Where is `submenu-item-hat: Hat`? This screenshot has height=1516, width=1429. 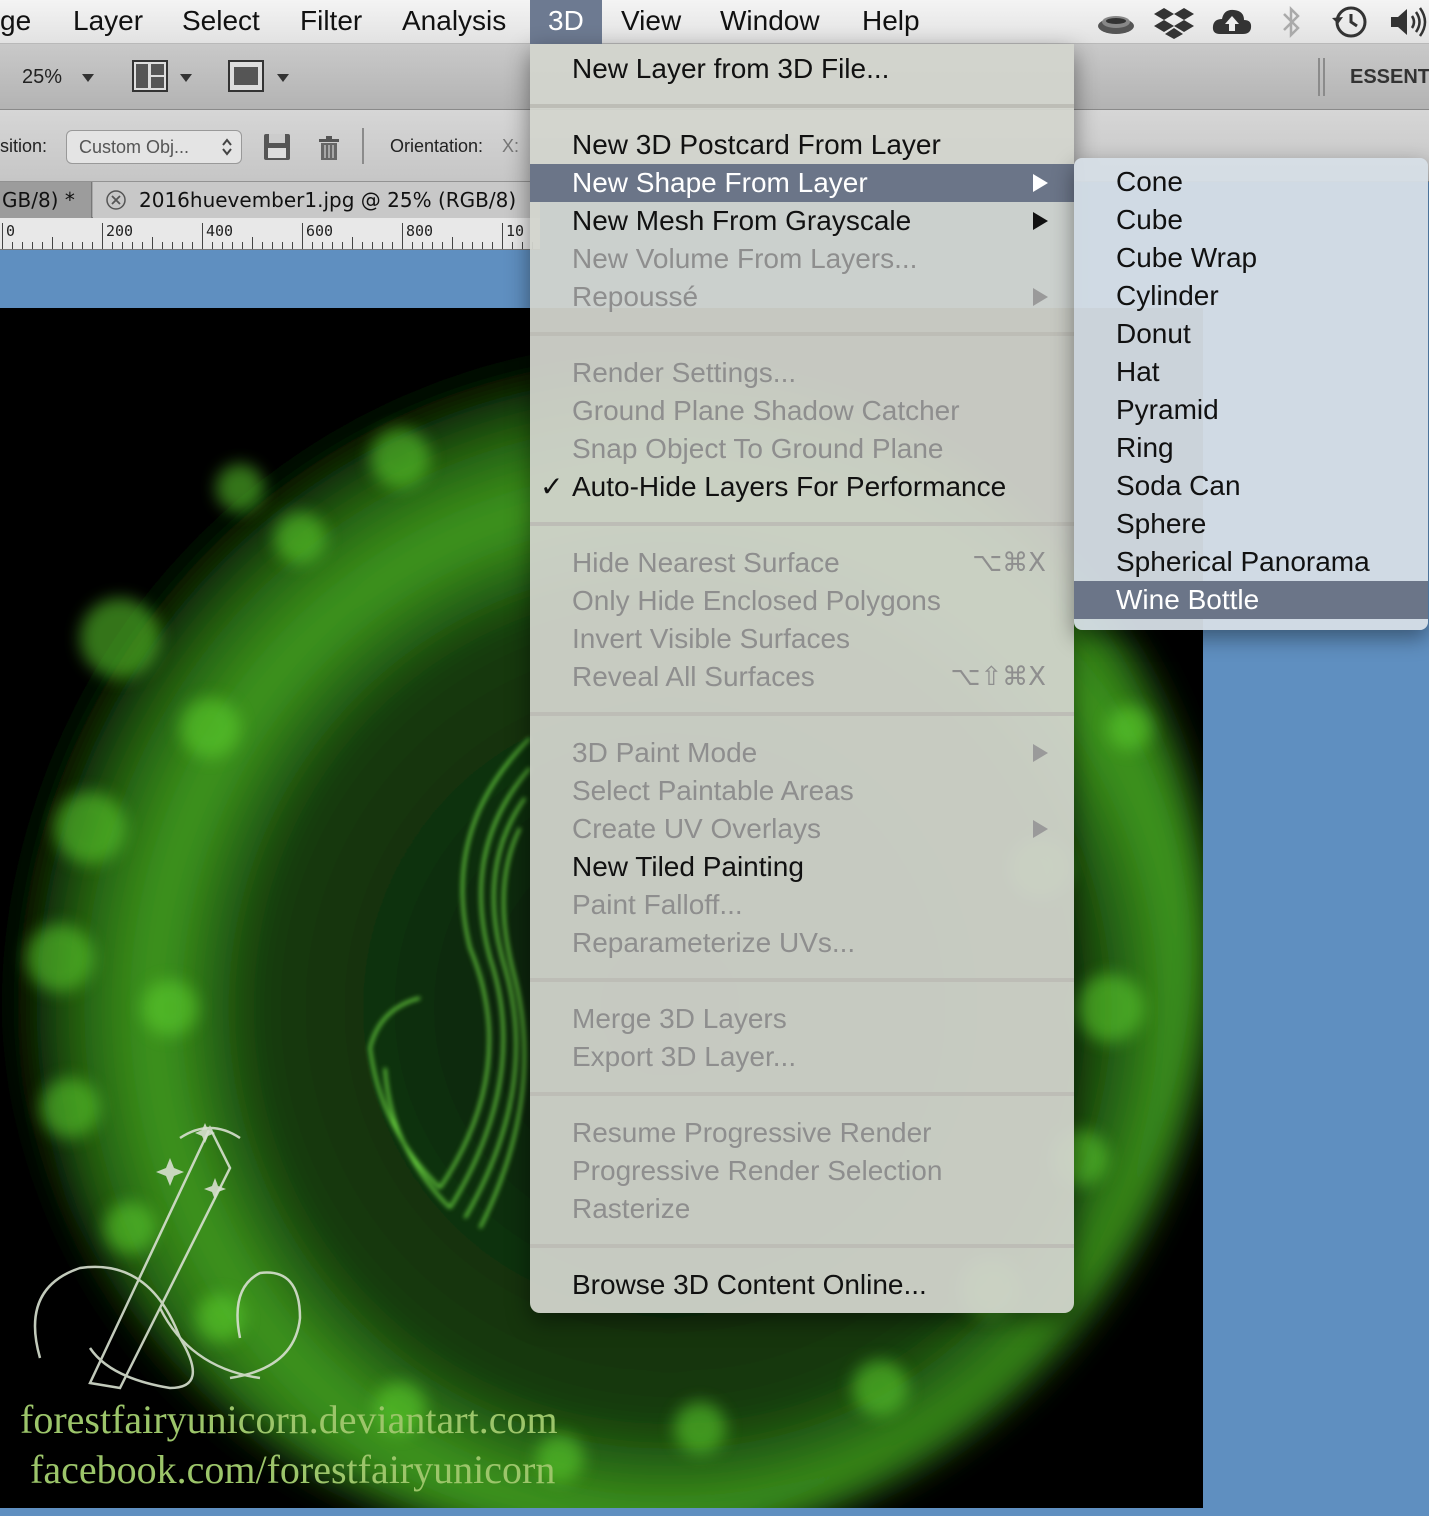 submenu-item-hat: Hat is located at coordinates (1251, 372).